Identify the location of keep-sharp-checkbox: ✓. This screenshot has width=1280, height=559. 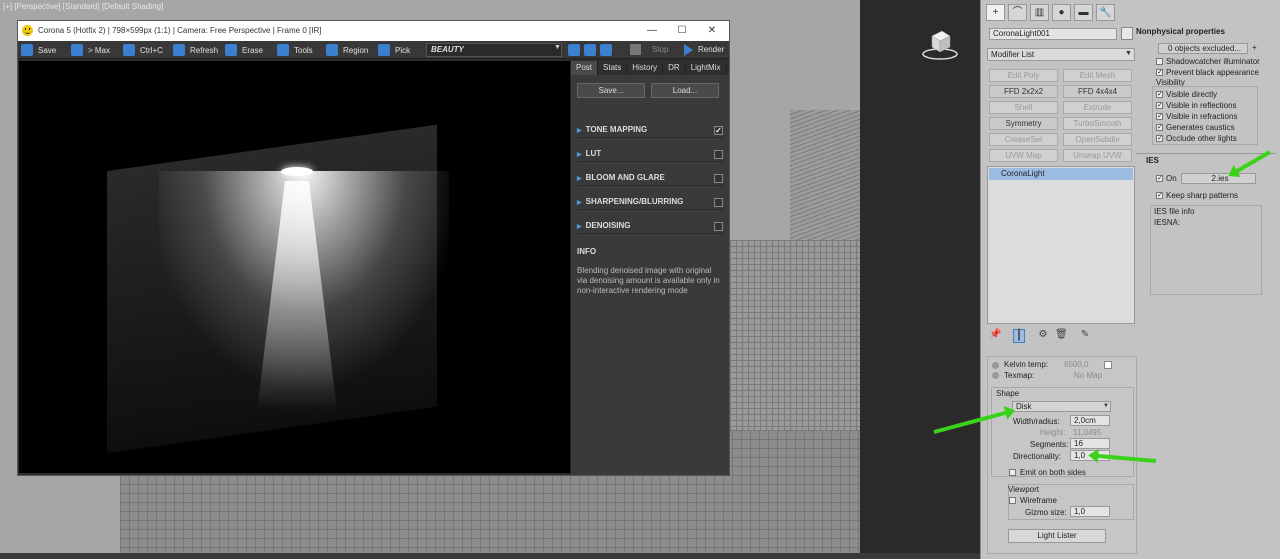
(1159, 195).